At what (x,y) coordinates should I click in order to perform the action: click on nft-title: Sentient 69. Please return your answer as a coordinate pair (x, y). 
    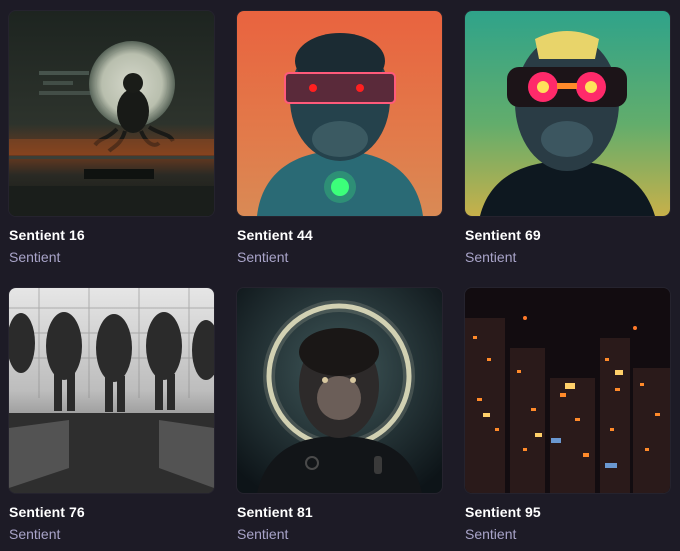
    Looking at the image, I should click on (503, 235).